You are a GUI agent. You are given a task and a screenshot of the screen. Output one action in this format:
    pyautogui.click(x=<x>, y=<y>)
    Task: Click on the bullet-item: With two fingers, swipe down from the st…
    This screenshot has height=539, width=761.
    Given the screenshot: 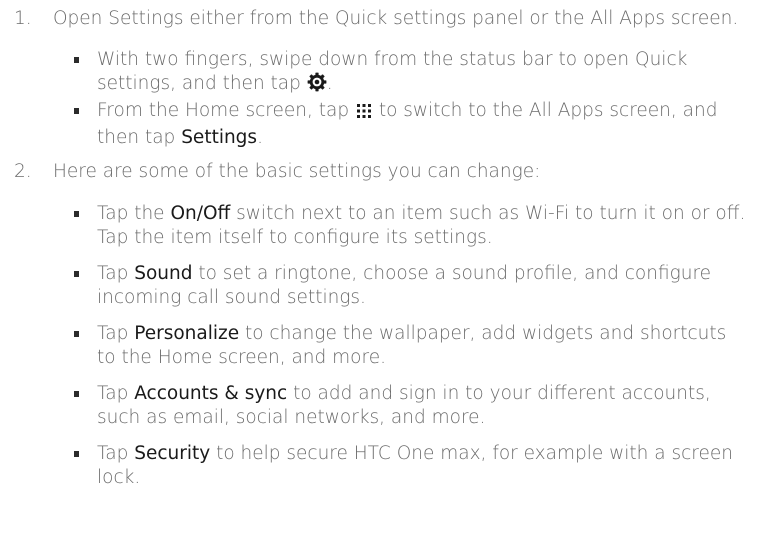 What is the action you would take?
    pyautogui.click(x=410, y=73)
    